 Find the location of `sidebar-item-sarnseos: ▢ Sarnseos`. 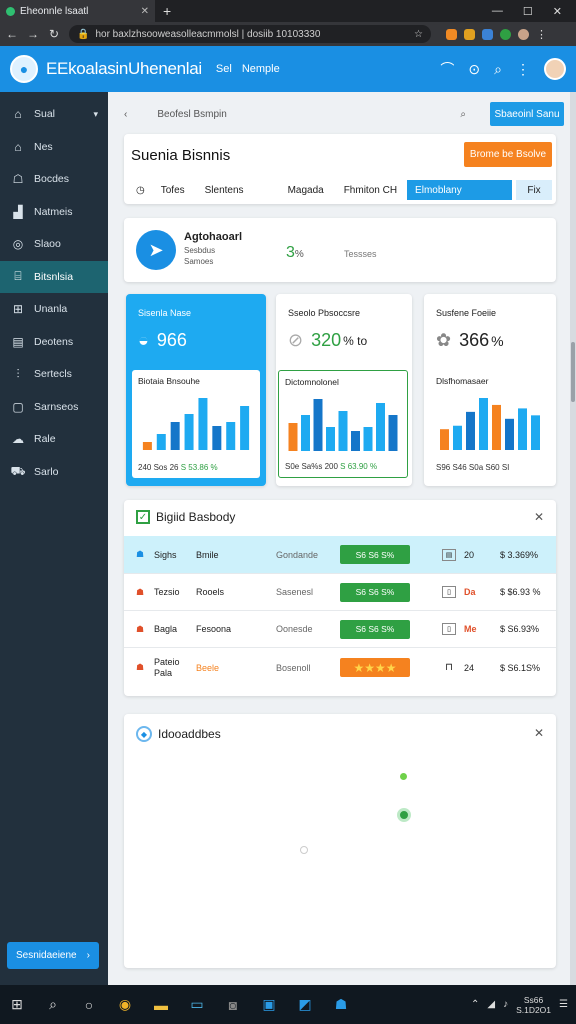

sidebar-item-sarnseos: ▢ Sarnseos is located at coordinates (54, 407).